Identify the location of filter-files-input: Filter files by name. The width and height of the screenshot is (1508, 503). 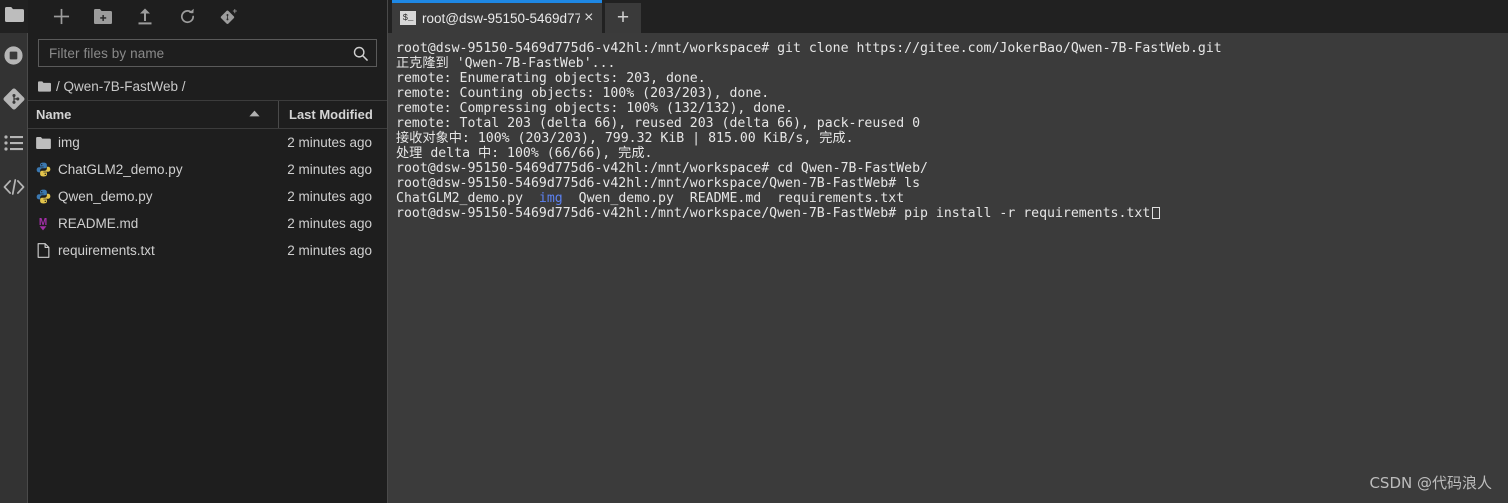
(207, 53).